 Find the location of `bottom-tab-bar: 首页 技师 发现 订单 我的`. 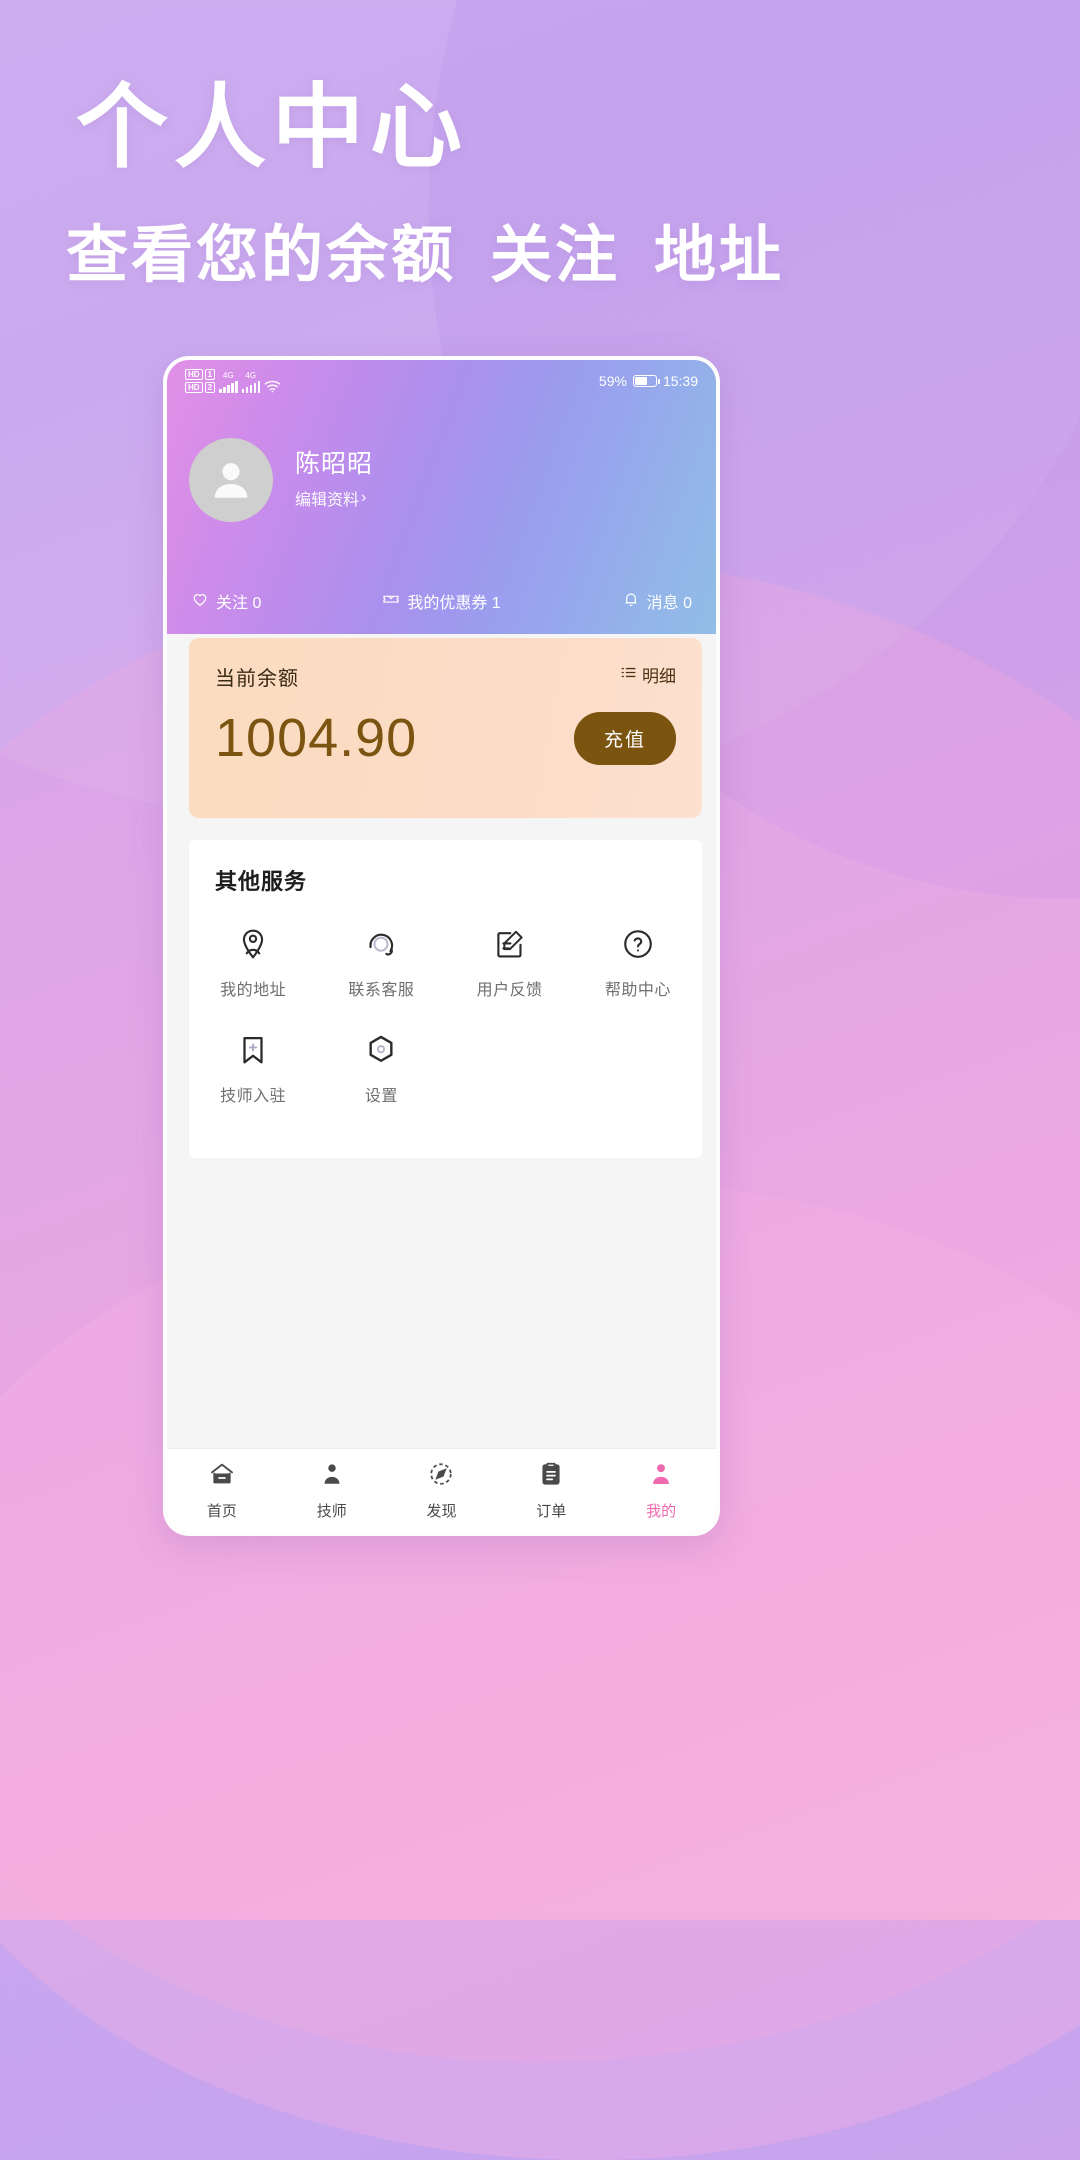

bottom-tab-bar: 首页 技师 发现 订单 我的 is located at coordinates (441, 1490).